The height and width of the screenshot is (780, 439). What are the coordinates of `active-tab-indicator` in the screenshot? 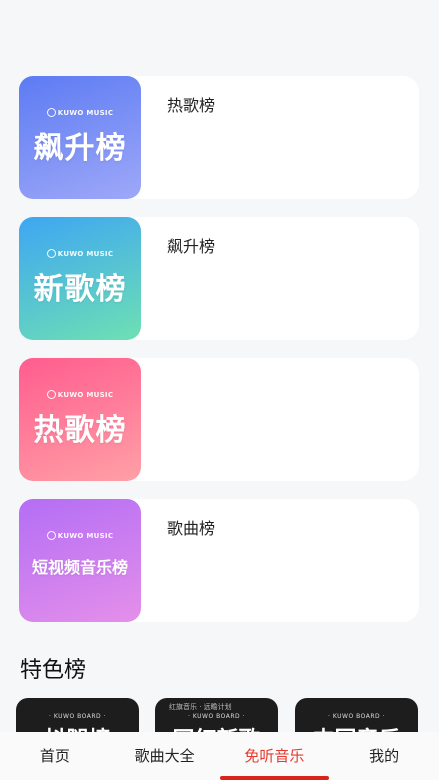 It's located at (274, 778).